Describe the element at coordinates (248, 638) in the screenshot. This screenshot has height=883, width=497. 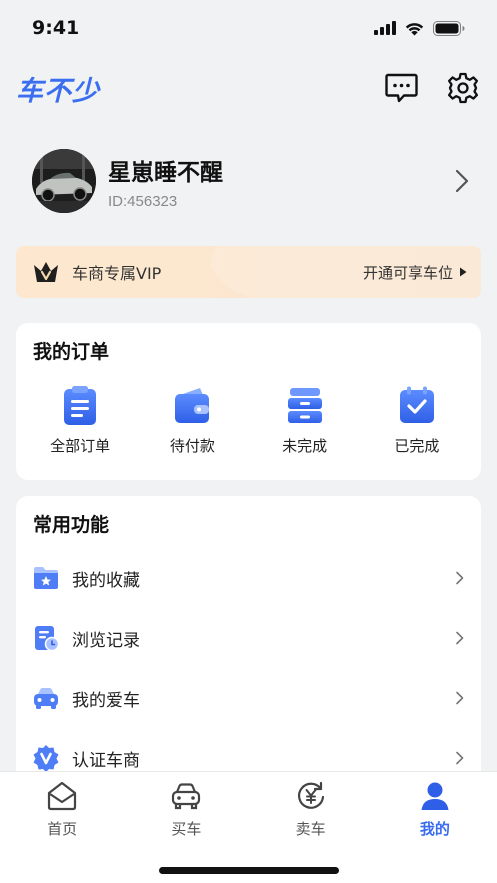
I see `feature-item-history: 浏览记录` at that location.